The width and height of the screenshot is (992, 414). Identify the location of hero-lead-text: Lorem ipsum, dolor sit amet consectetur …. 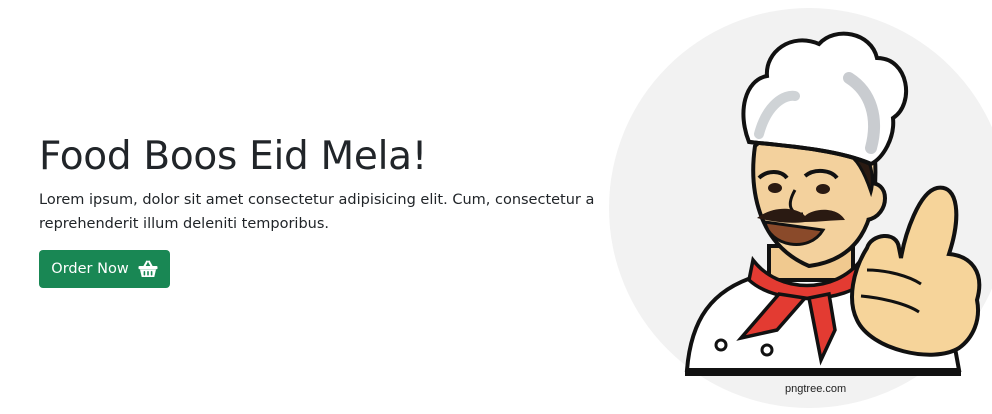
(317, 212).